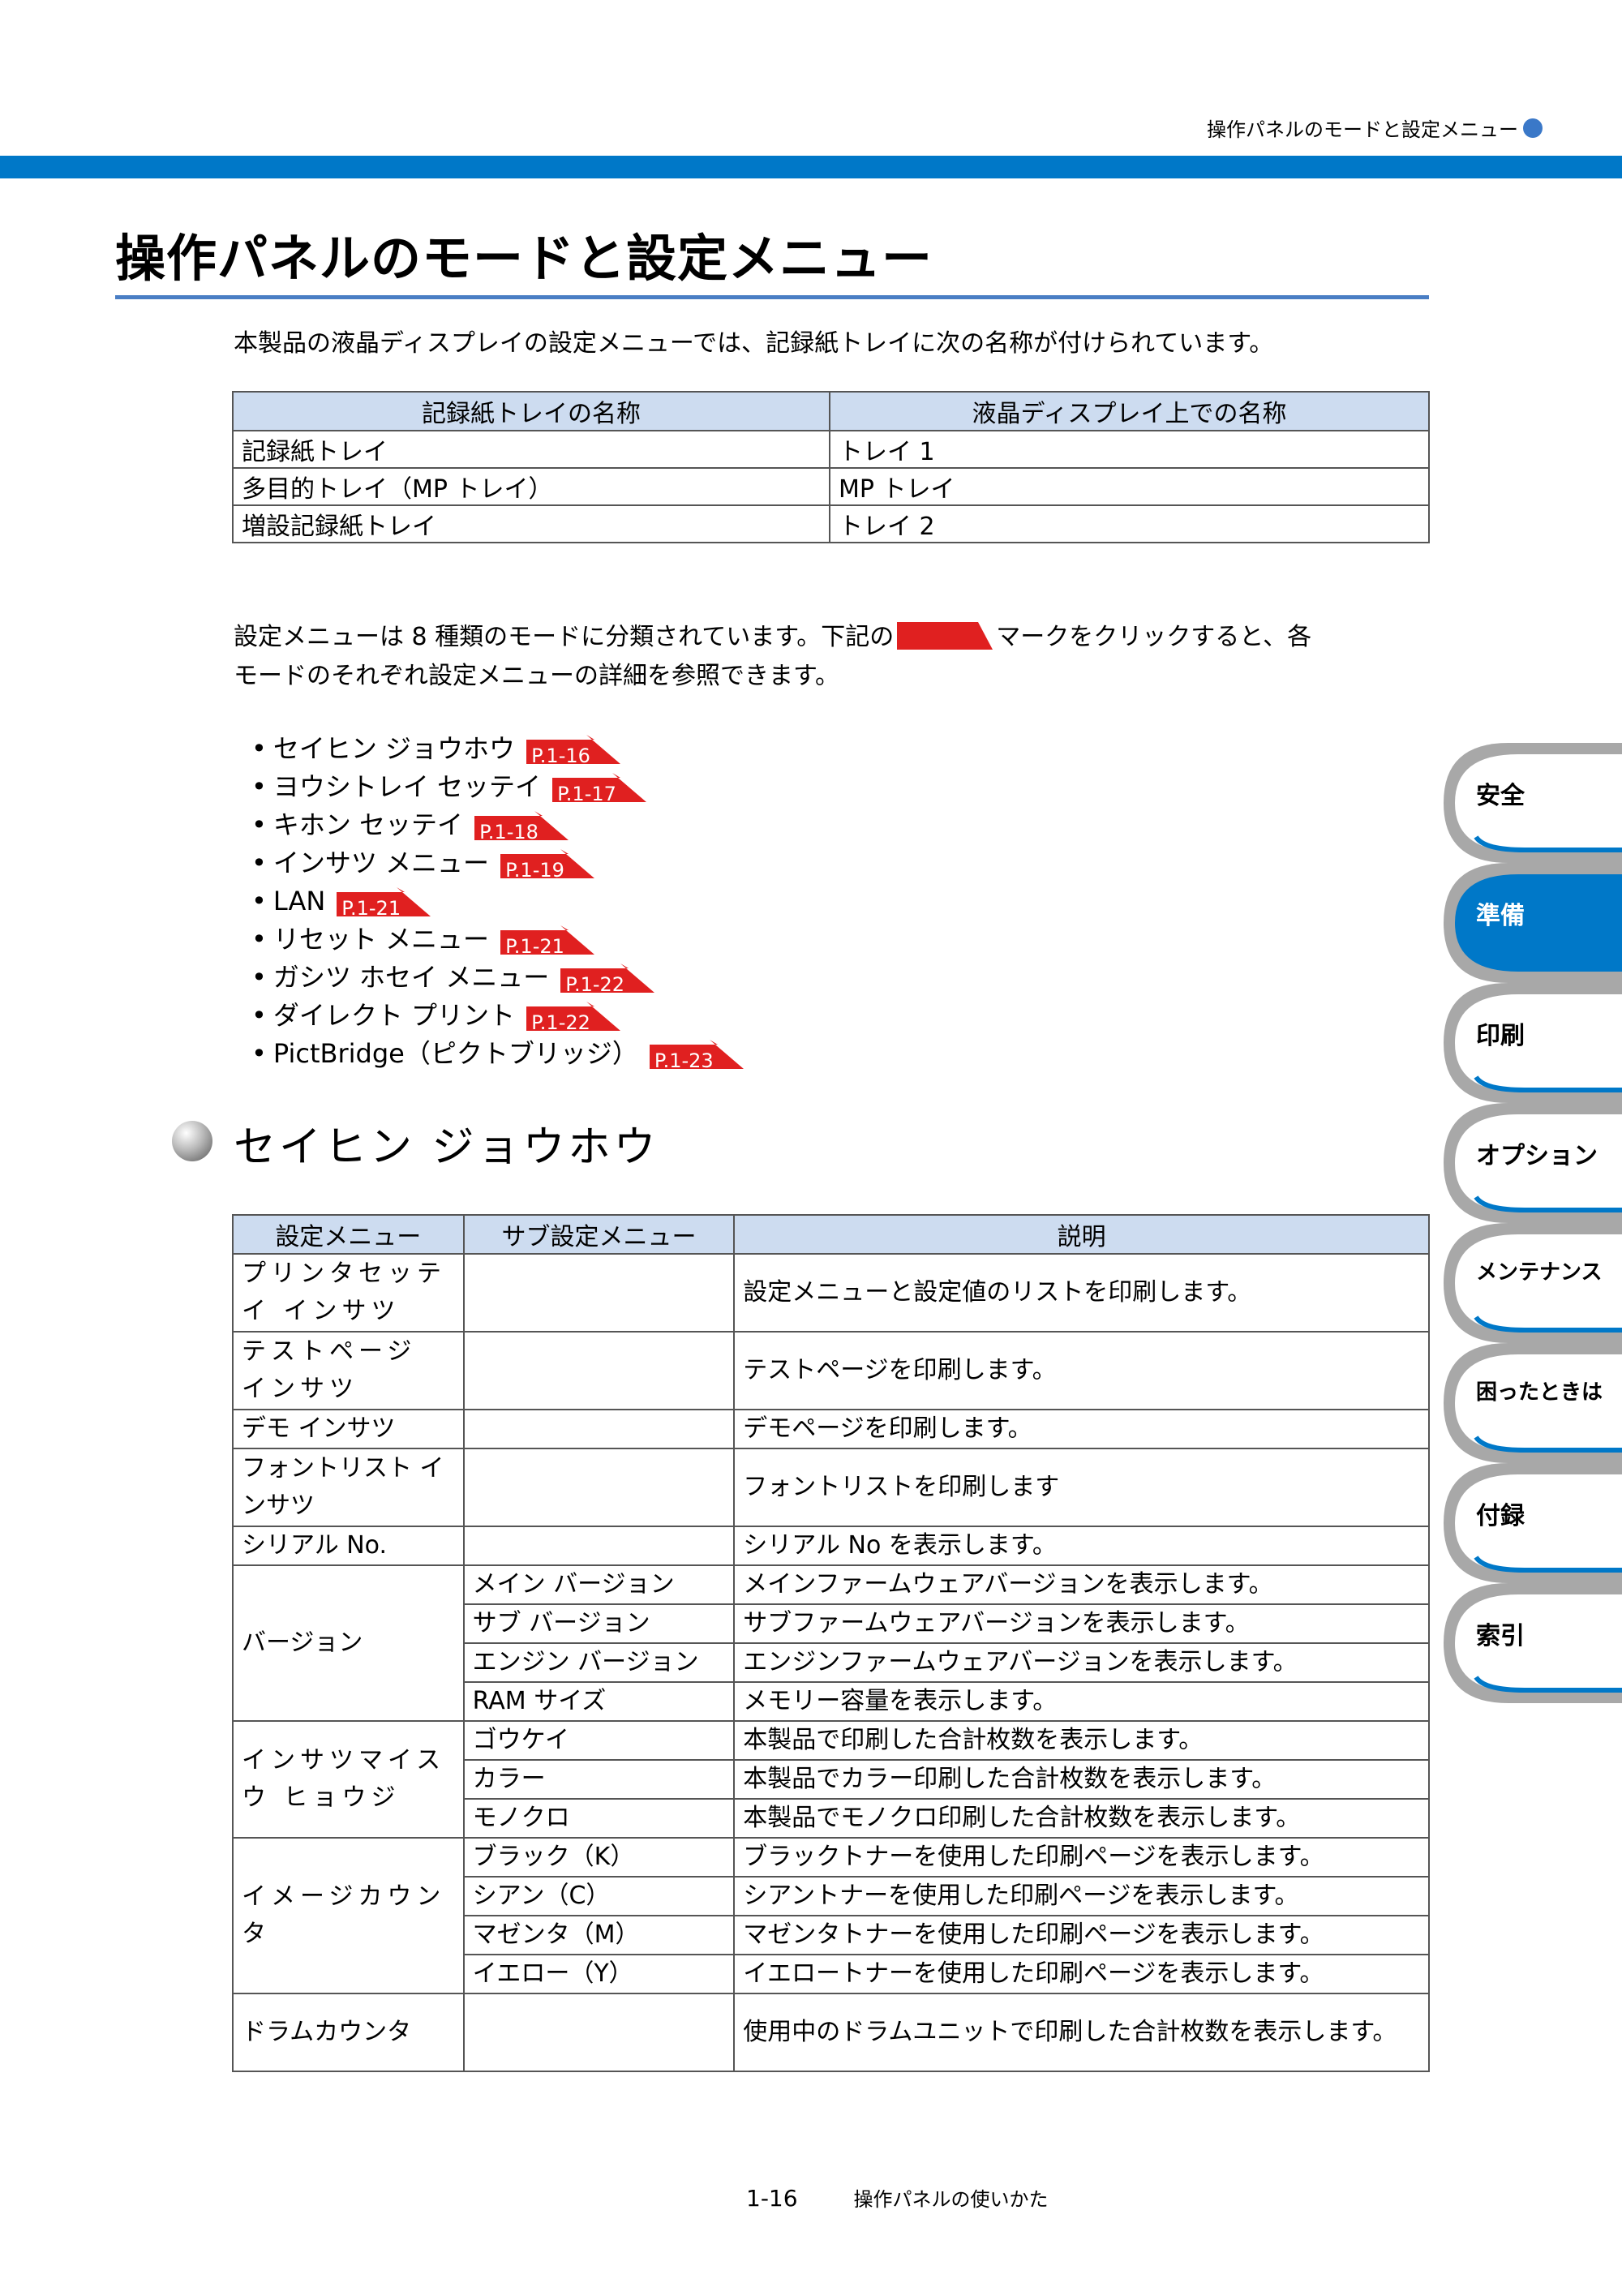 The image size is (1622, 2296). Describe the element at coordinates (349, 1234) in the screenshot. I see `table-header-cell: 設定メニュー` at that location.